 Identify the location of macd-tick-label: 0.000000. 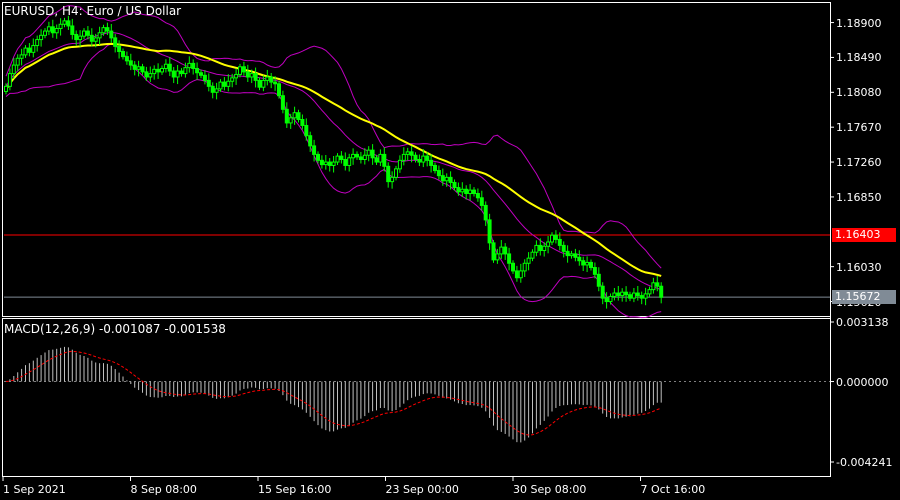
(862, 382).